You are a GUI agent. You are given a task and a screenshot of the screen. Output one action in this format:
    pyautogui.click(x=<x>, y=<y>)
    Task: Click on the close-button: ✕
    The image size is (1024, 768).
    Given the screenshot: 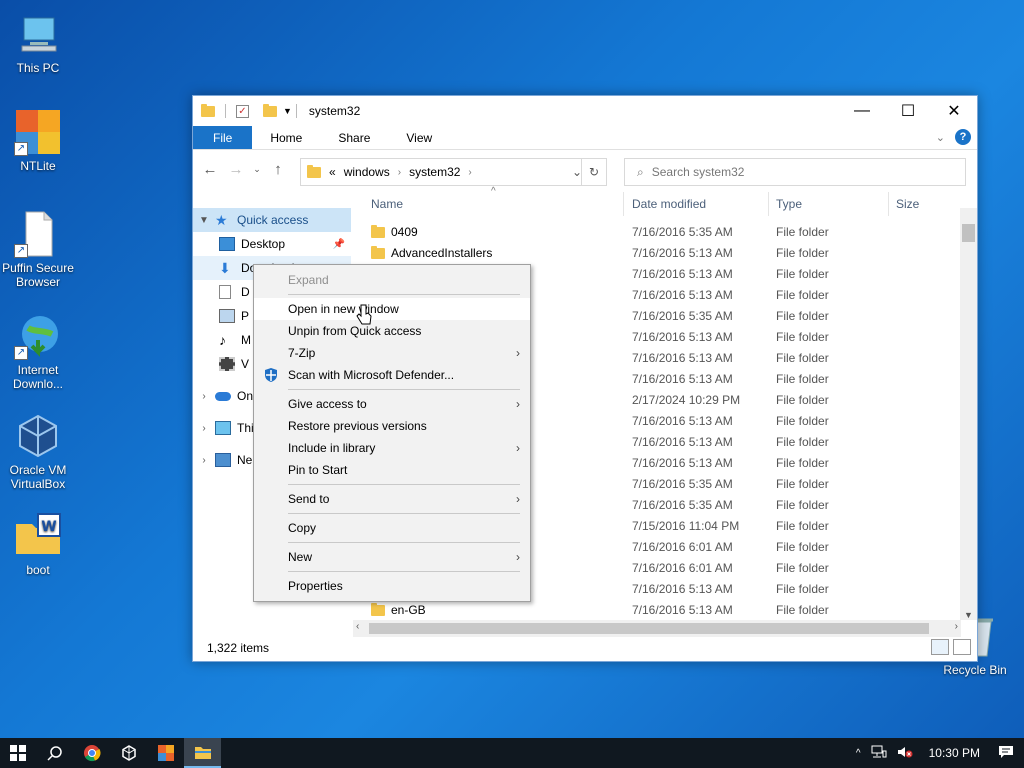 What is the action you would take?
    pyautogui.click(x=954, y=111)
    